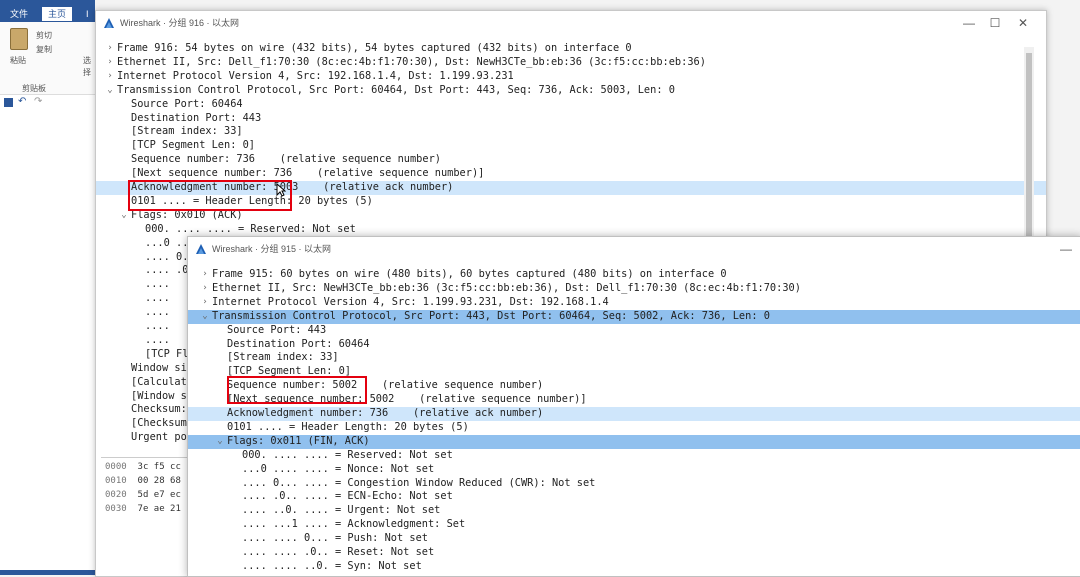 This screenshot has width=1080, height=577. What do you see at coordinates (634, 331) in the screenshot?
I see `tree-row: Source Port: 443` at bounding box center [634, 331].